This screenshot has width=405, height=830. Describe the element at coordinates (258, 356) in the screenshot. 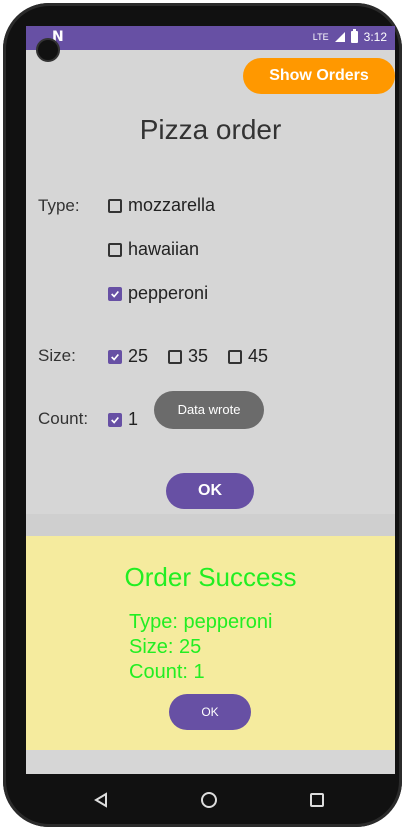

I see `size-option-label: 45` at that location.